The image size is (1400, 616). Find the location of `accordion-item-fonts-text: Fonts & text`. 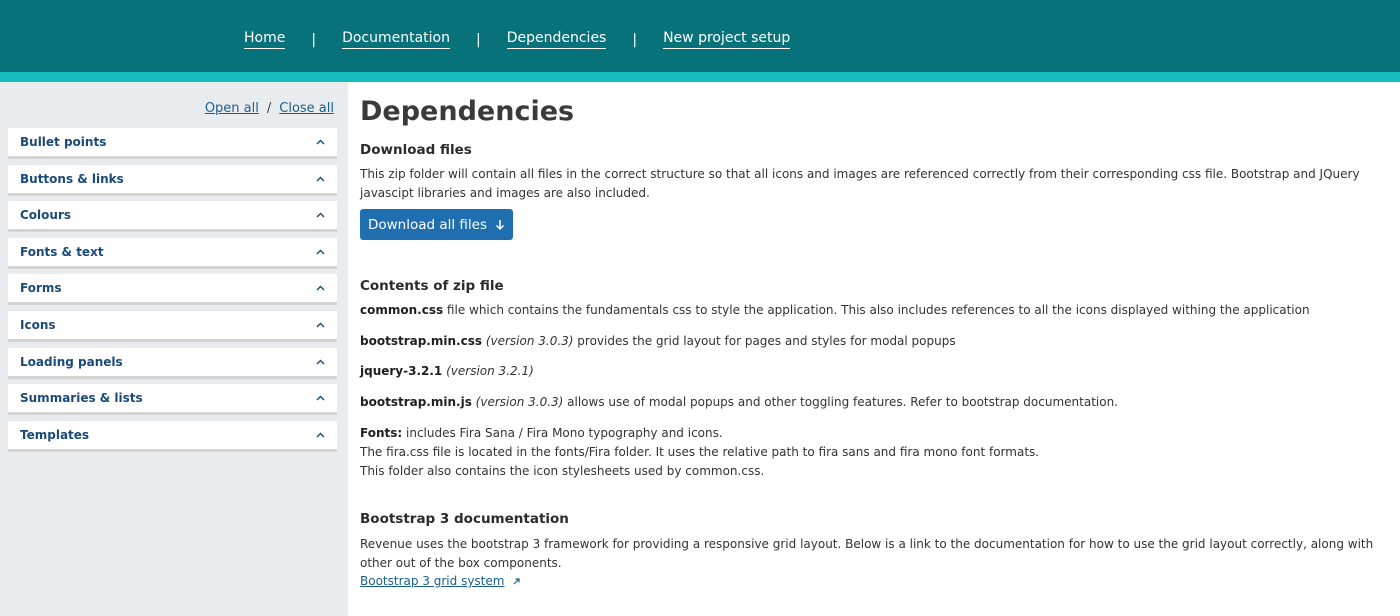

accordion-item-fonts-text: Fonts & text is located at coordinates (172, 253).